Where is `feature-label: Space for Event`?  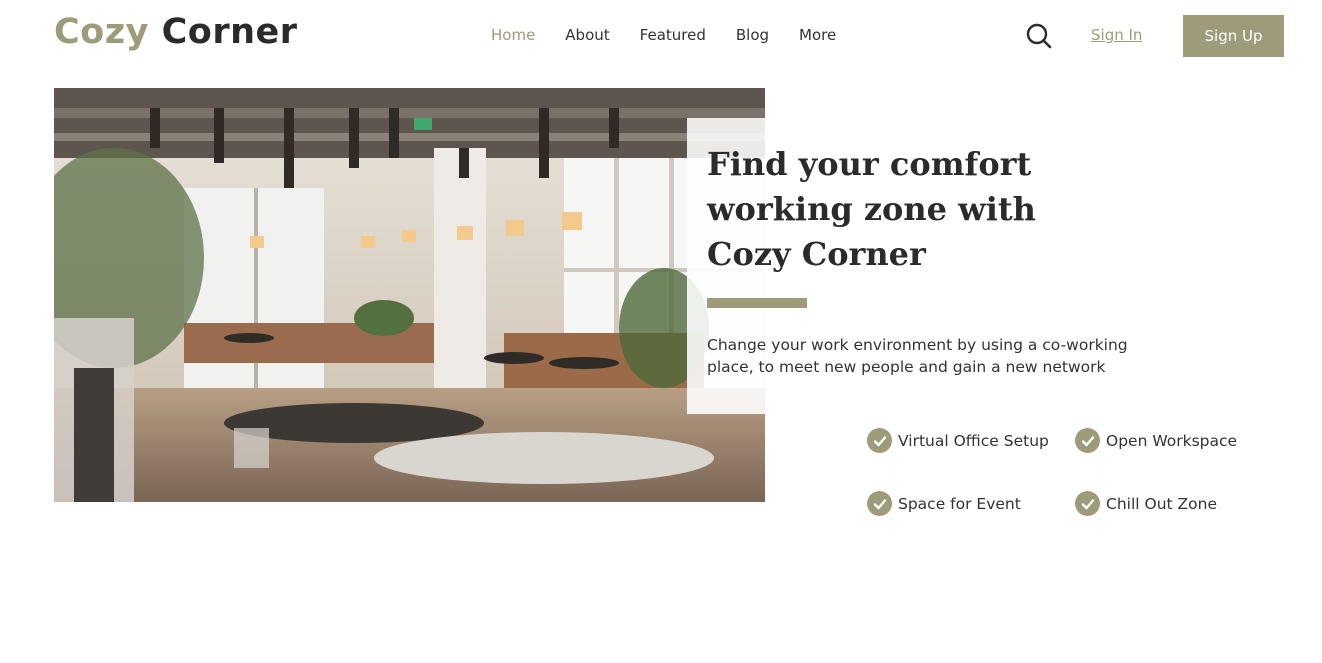
feature-label: Space for Event is located at coordinates (959, 503).